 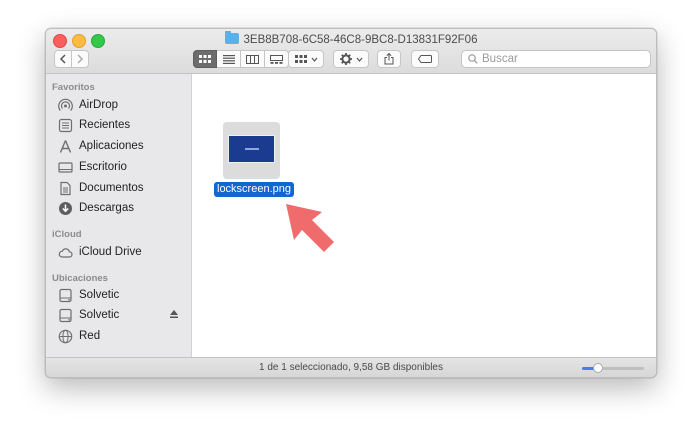 I want to click on sidebar-heading-favoritos: Favoritos, so click(x=73, y=87).